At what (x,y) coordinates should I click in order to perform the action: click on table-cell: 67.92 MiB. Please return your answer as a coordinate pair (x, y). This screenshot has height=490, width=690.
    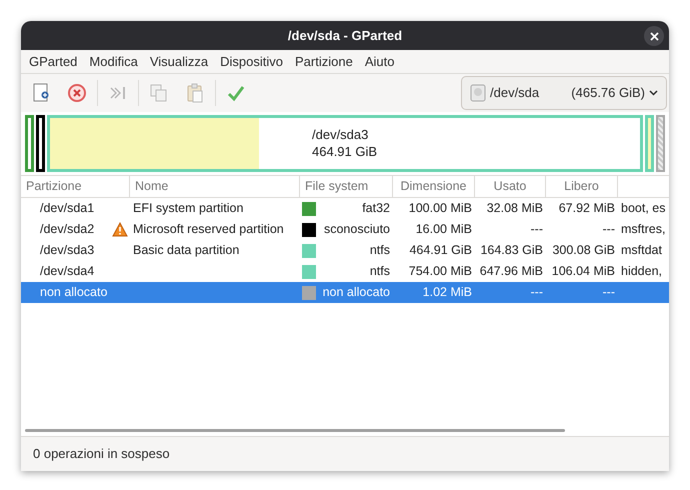
    Looking at the image, I should click on (586, 208).